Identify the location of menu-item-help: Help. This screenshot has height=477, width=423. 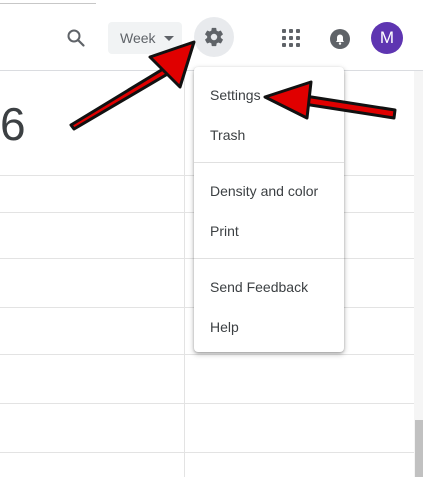
(269, 327).